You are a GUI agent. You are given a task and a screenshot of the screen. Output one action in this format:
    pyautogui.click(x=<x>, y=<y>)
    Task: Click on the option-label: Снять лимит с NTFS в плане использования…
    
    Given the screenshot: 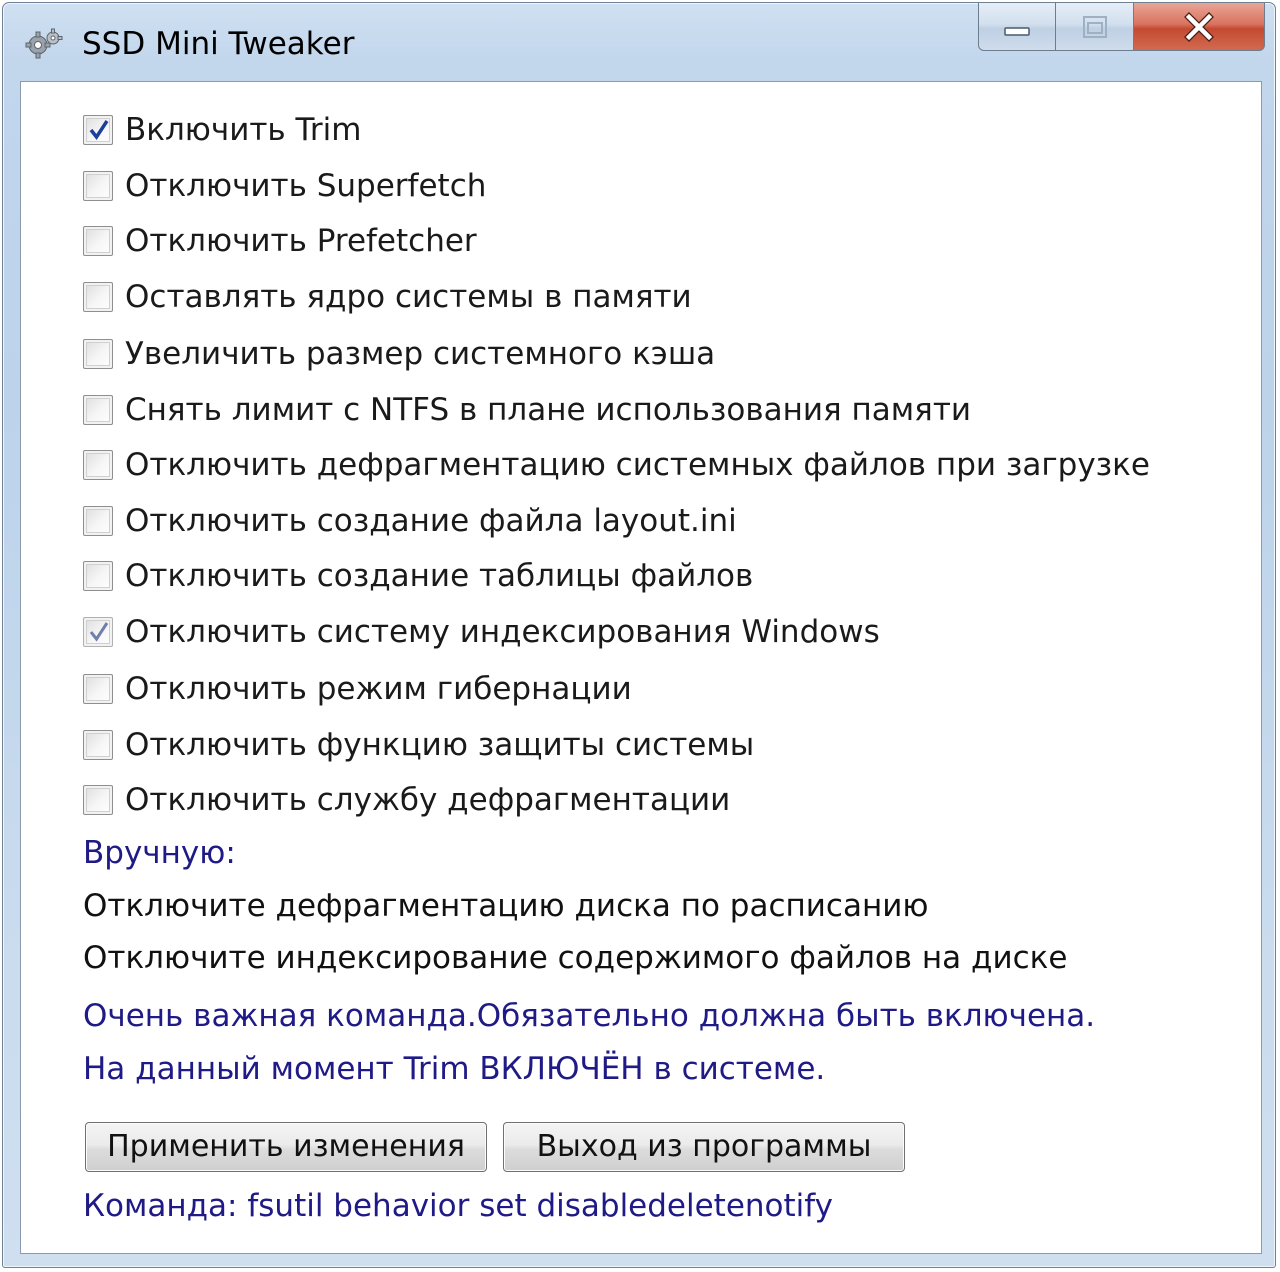 What is the action you would take?
    pyautogui.click(x=548, y=410)
    